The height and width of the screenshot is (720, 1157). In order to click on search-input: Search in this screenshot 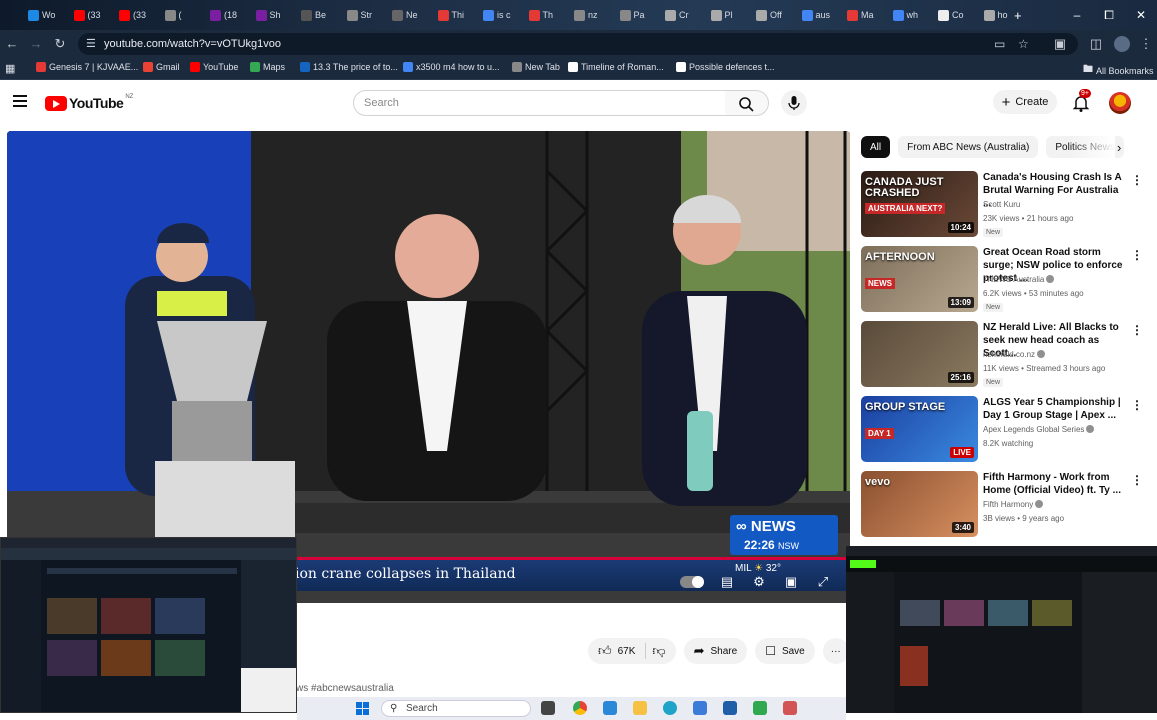, I will do `click(539, 103)`.